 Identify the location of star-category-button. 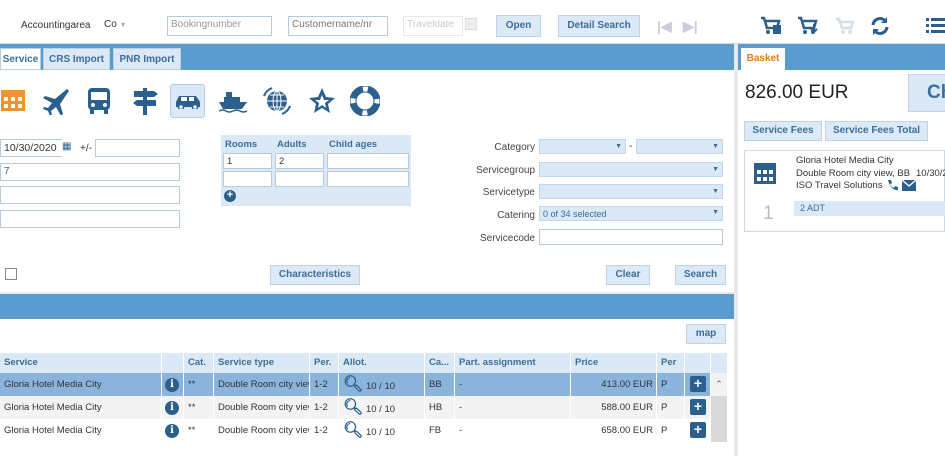
(321, 101).